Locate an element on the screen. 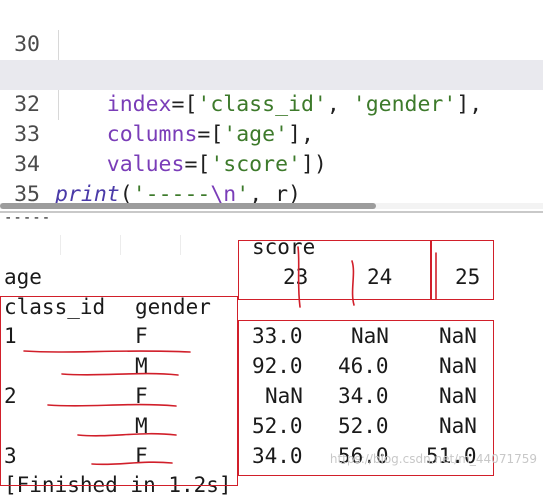 This screenshot has height=498, width=543. watermark: https://blog.csdn.net/m_44071759 is located at coordinates (433, 459).